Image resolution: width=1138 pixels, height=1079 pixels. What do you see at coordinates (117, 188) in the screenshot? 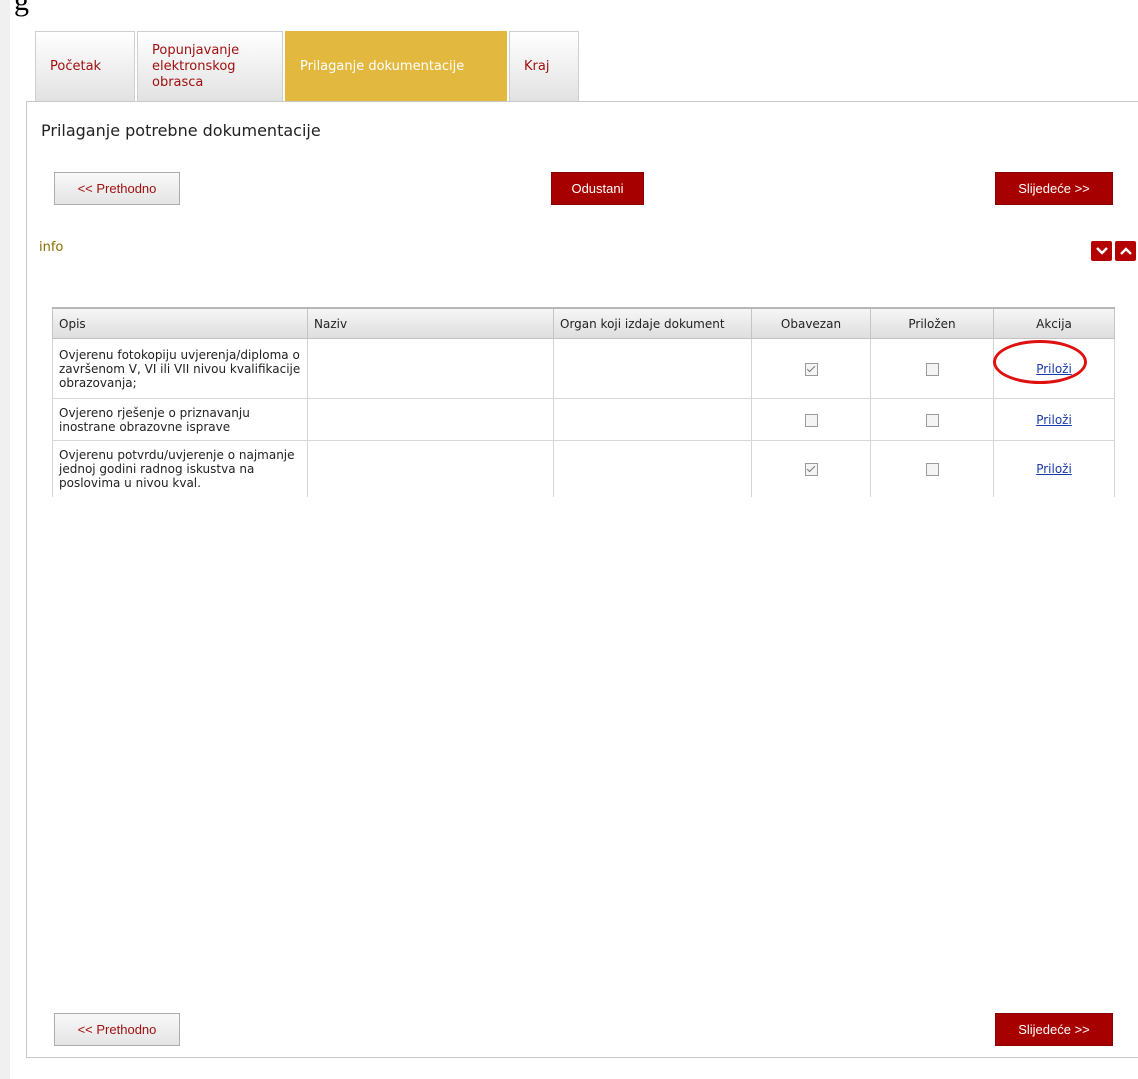
I see `prev-button-top: << Prethodno` at bounding box center [117, 188].